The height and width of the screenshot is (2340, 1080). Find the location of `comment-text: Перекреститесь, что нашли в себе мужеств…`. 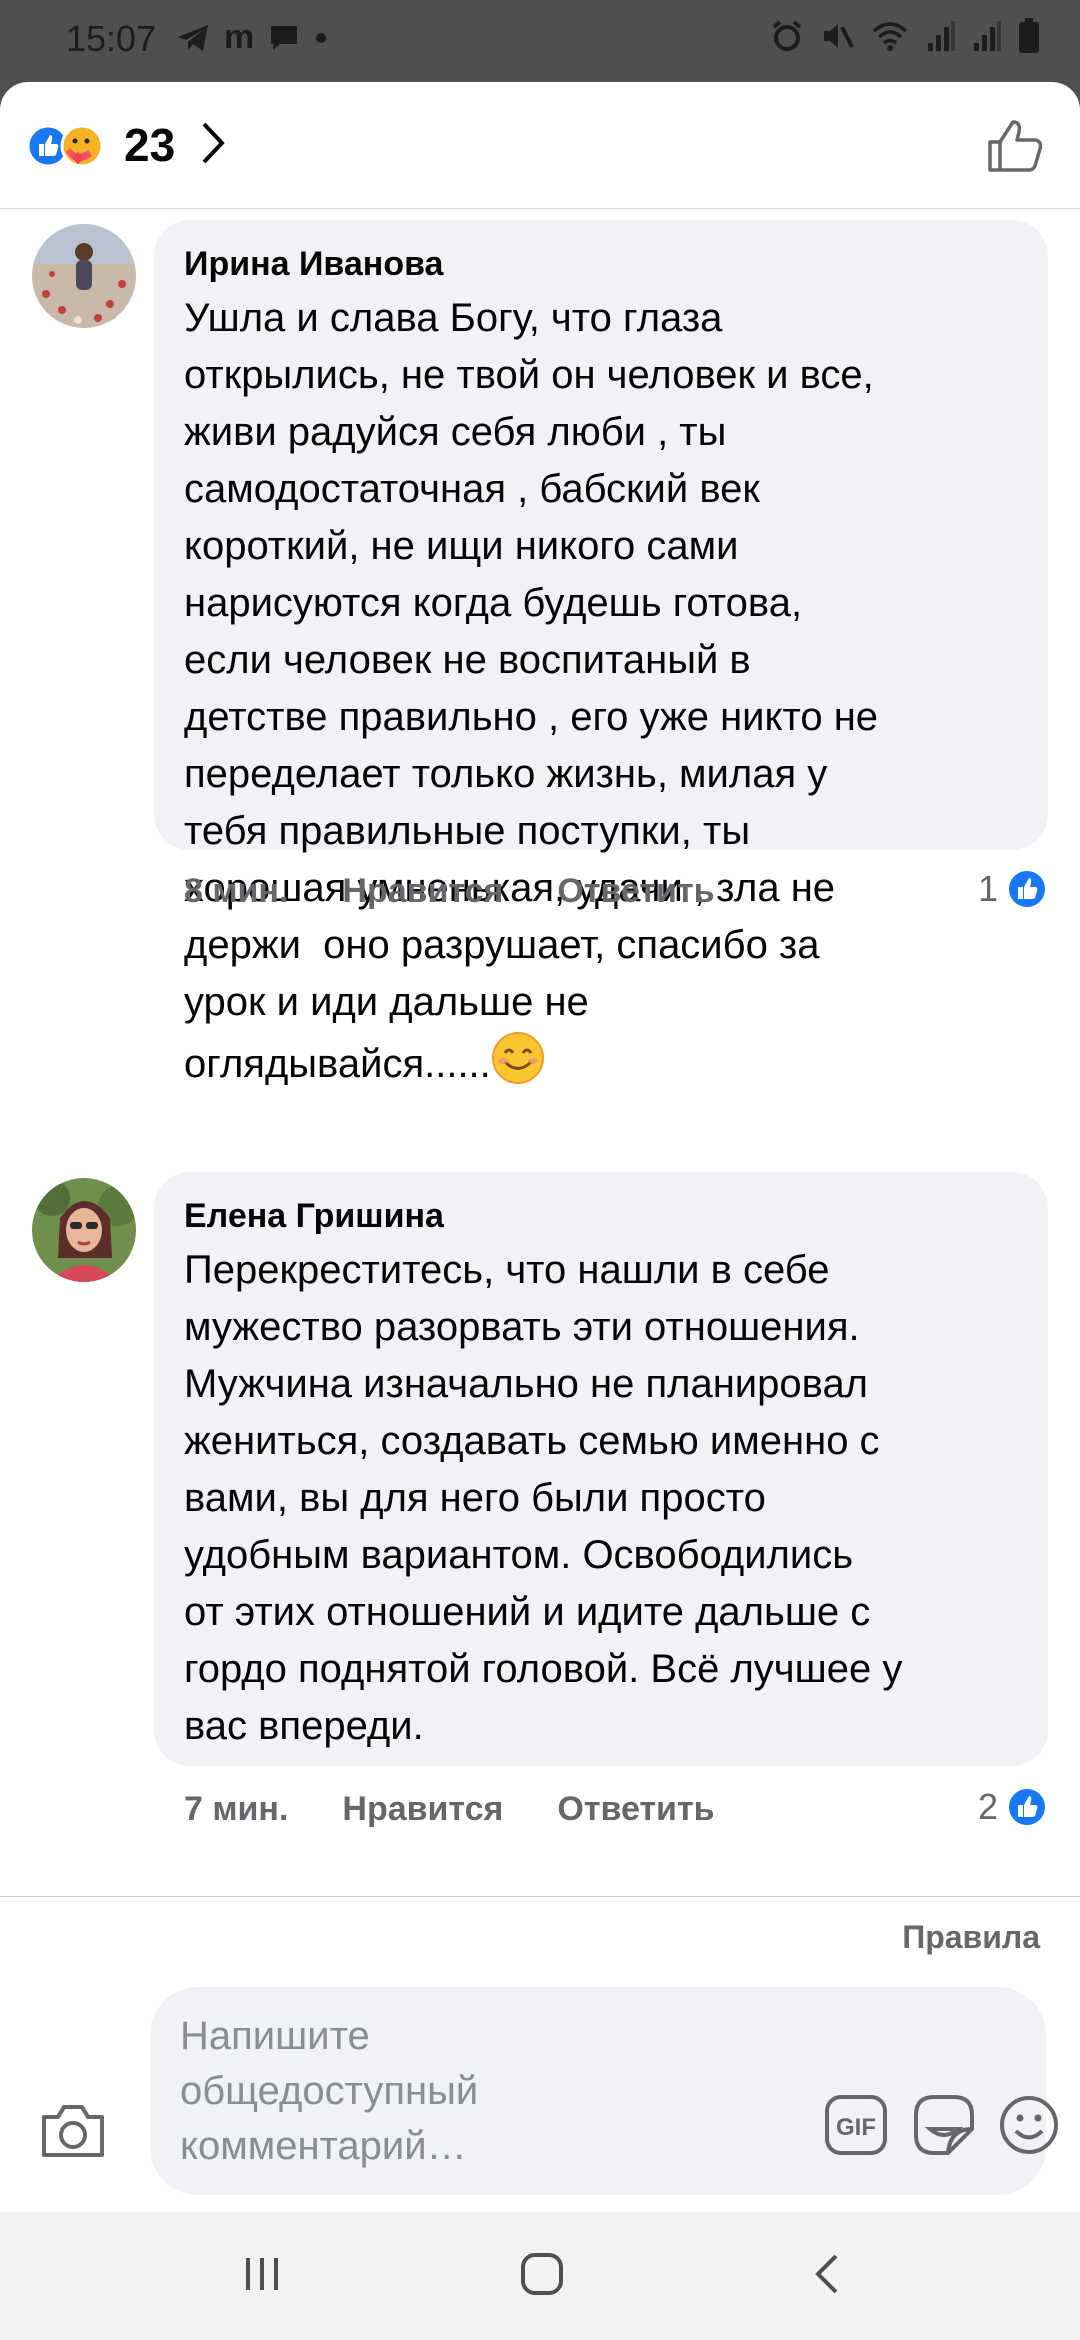

comment-text: Перекреститесь, что нашли в себе мужеств… is located at coordinates (543, 1498).